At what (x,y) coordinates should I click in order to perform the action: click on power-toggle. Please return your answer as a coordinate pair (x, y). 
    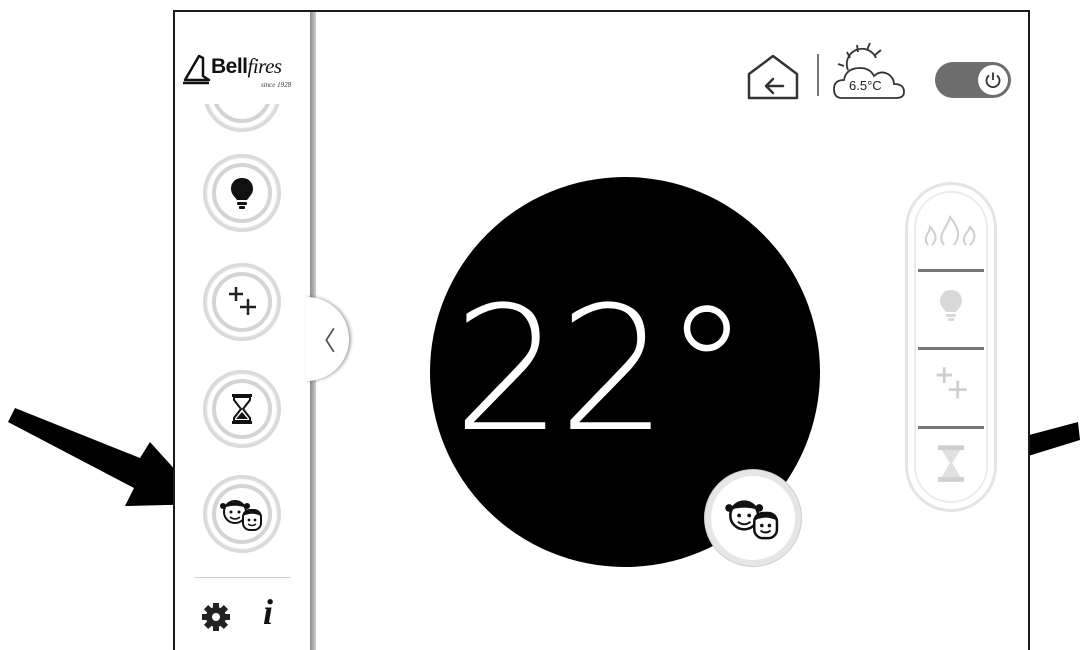
    Looking at the image, I should click on (973, 80).